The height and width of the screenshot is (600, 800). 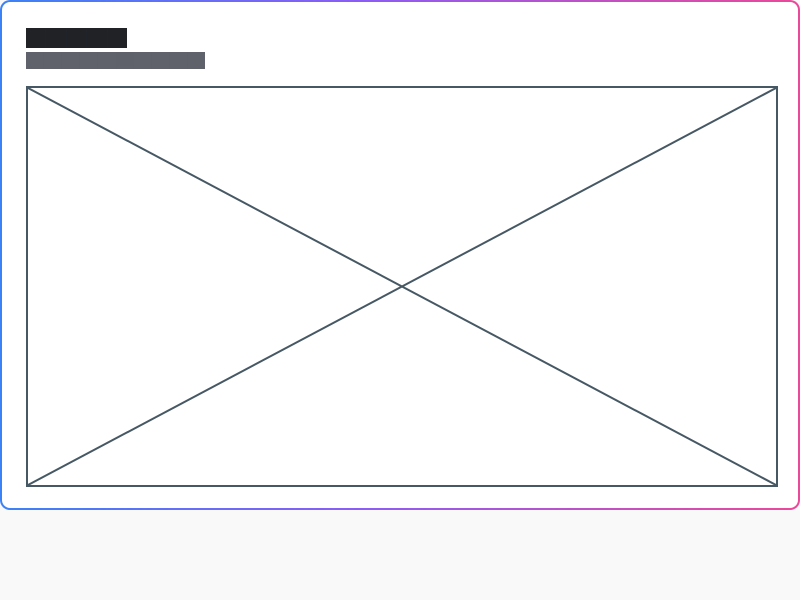 I want to click on redacted-title, so click(x=77, y=38).